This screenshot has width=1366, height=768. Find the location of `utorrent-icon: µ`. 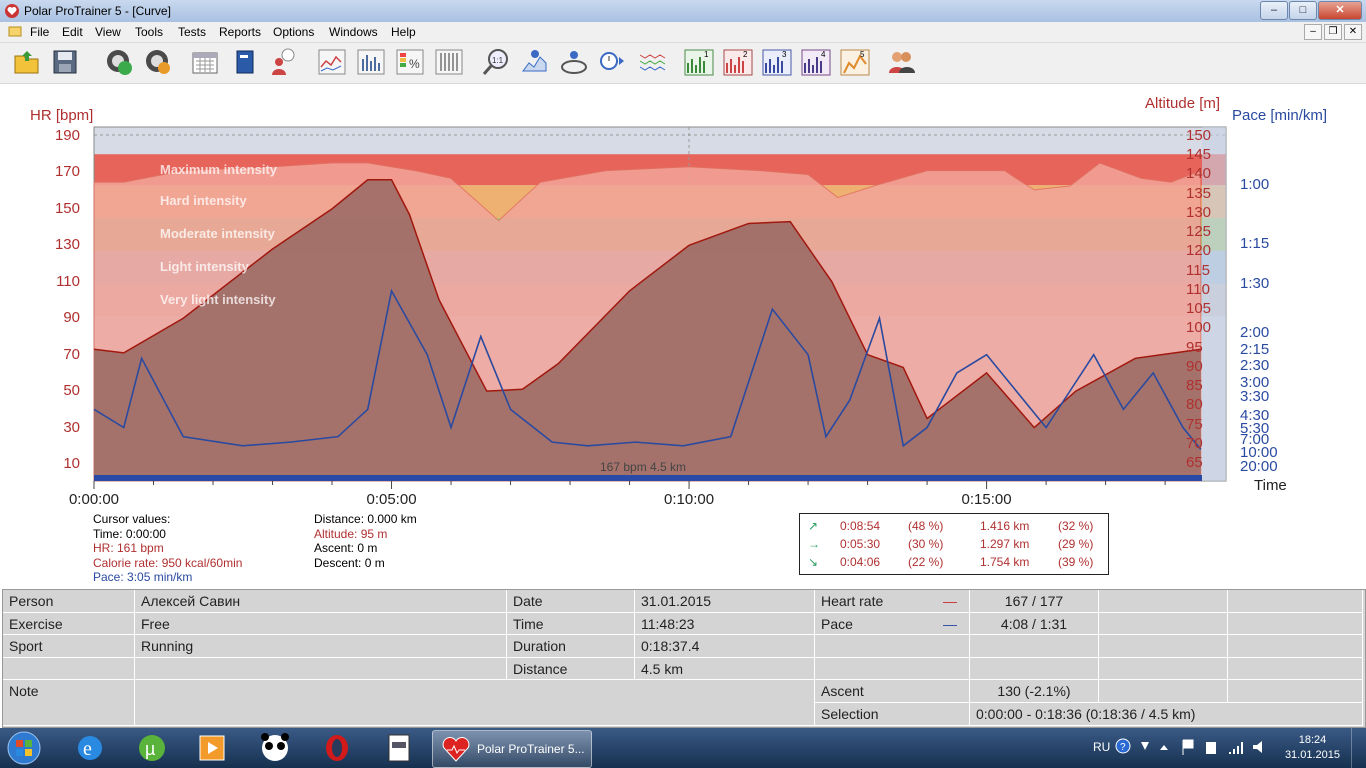

utorrent-icon: µ is located at coordinates (152, 748).